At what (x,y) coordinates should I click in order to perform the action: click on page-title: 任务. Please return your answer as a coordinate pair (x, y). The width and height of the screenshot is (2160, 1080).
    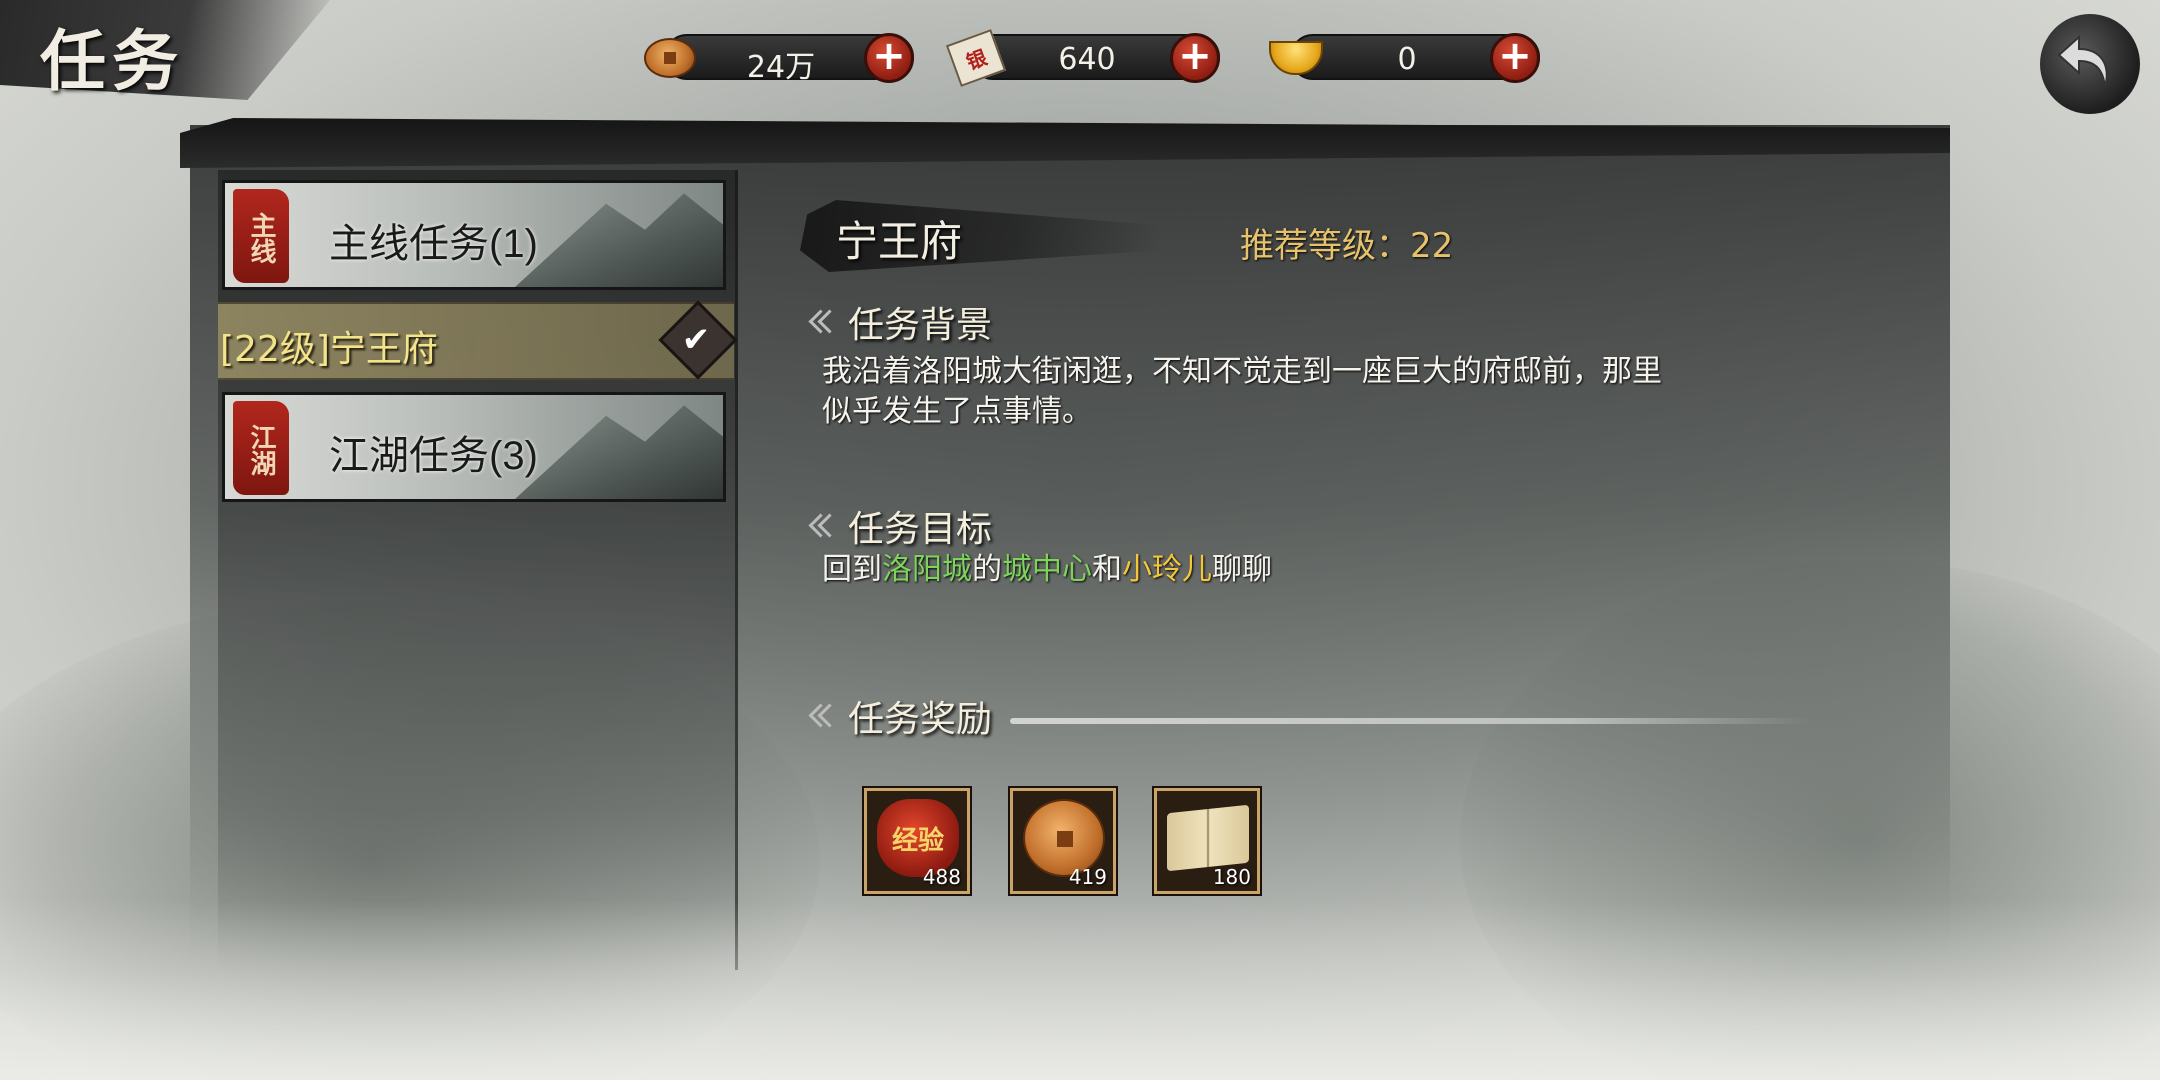
    Looking at the image, I should click on (112, 61).